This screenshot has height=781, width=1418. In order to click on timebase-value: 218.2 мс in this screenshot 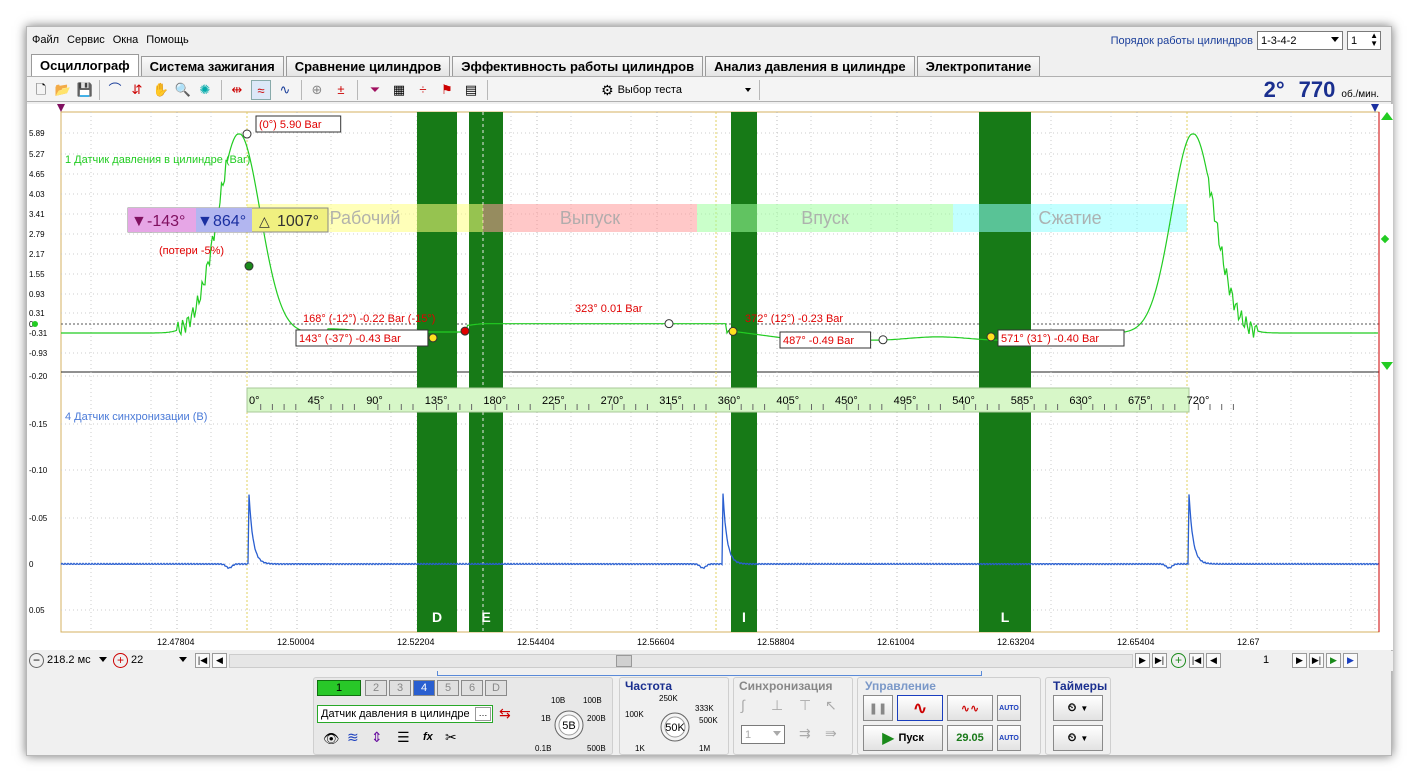, I will do `click(69, 660)`.